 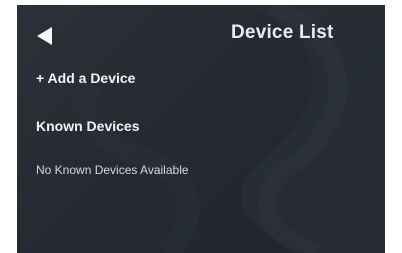 I want to click on empty-devices-message: No Known Devices Available, so click(x=112, y=170).